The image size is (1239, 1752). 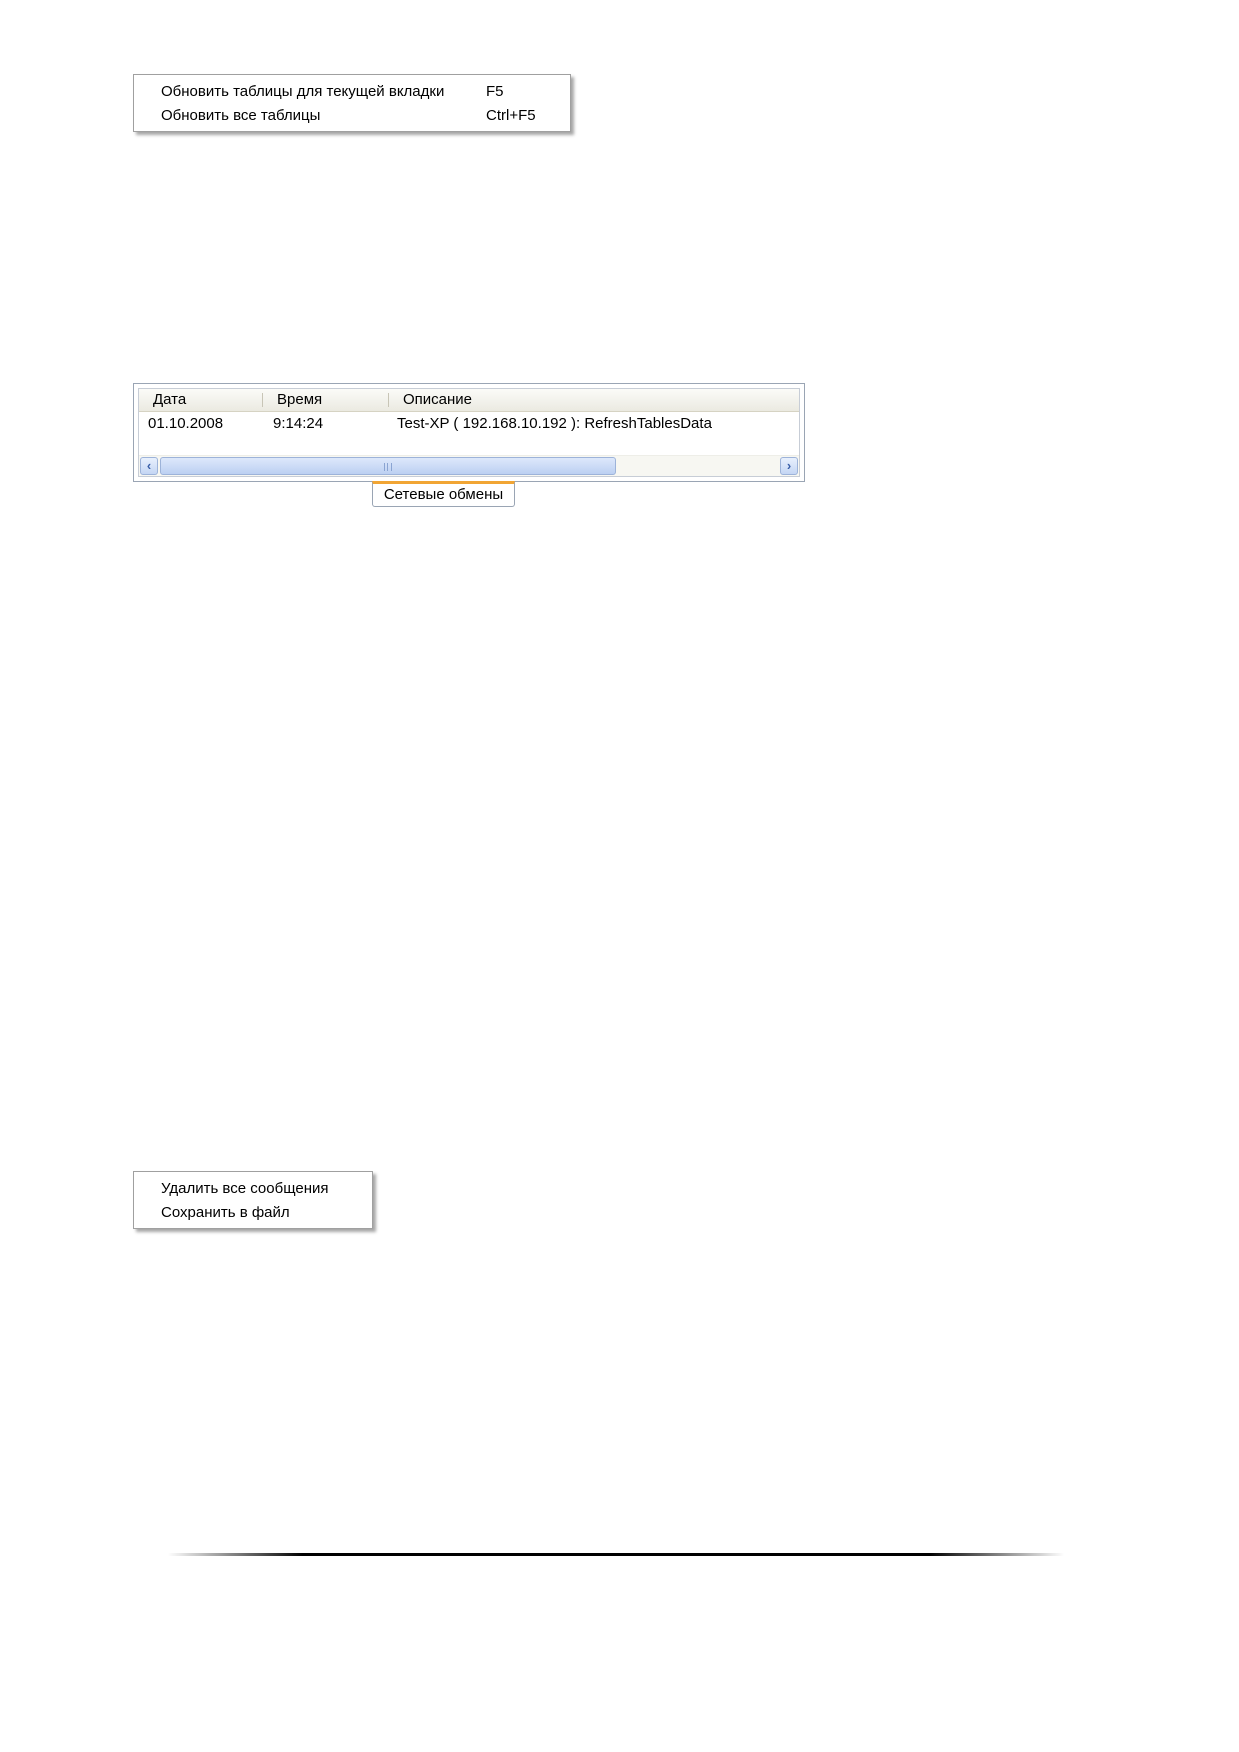 I want to click on menu-item-shortcut: Ctrl+F5, so click(x=511, y=115).